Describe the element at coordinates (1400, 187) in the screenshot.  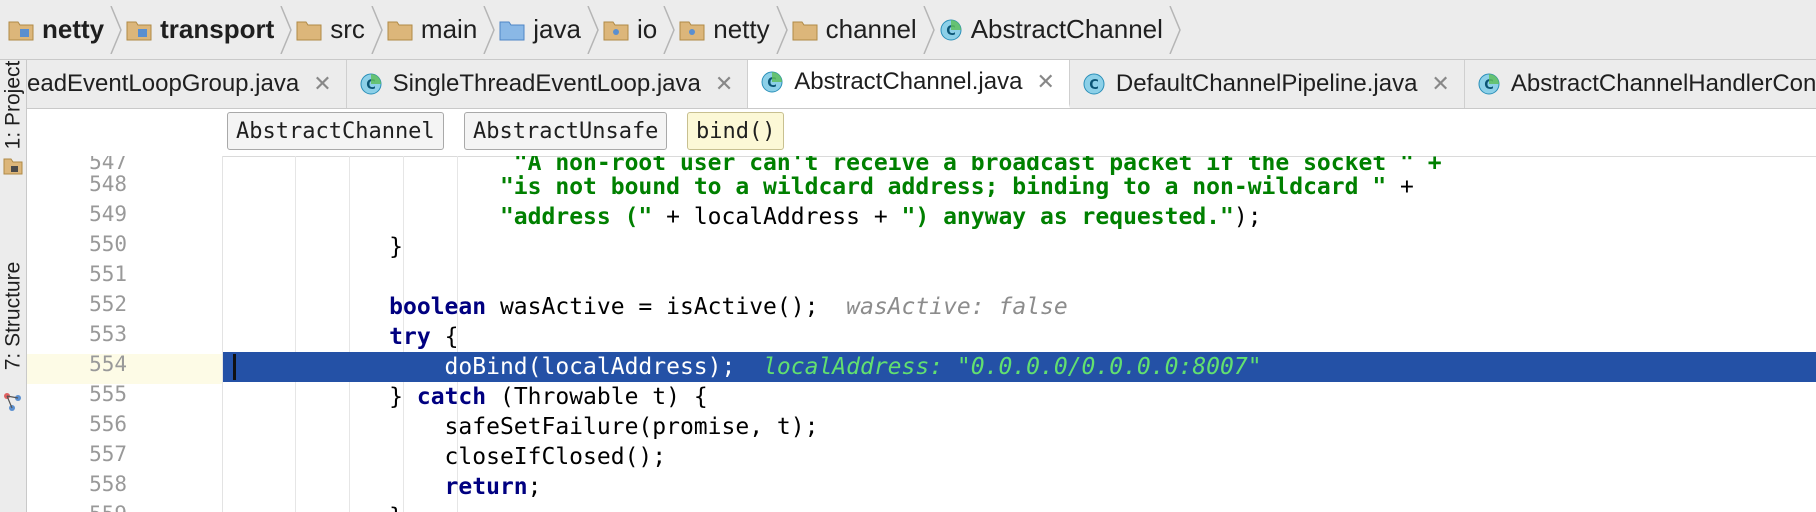
I see `code-text: +` at that location.